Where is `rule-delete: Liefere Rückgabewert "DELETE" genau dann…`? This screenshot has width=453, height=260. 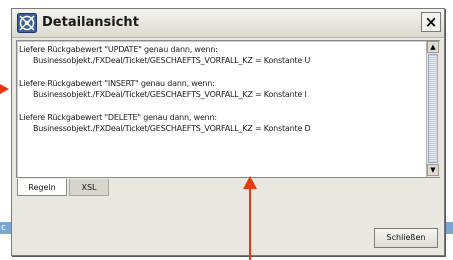
rule-delete: Liefere Rückgabewert "DELETE" genau dann… is located at coordinates (219, 123).